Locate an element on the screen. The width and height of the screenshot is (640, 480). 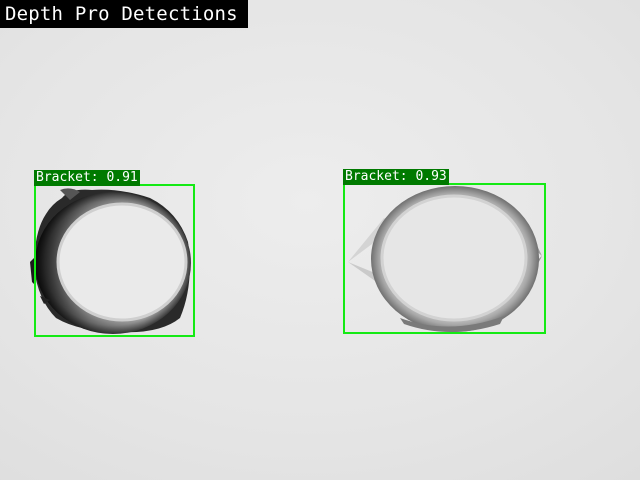
window-title: Depth Pro Detections is located at coordinates (124, 14).